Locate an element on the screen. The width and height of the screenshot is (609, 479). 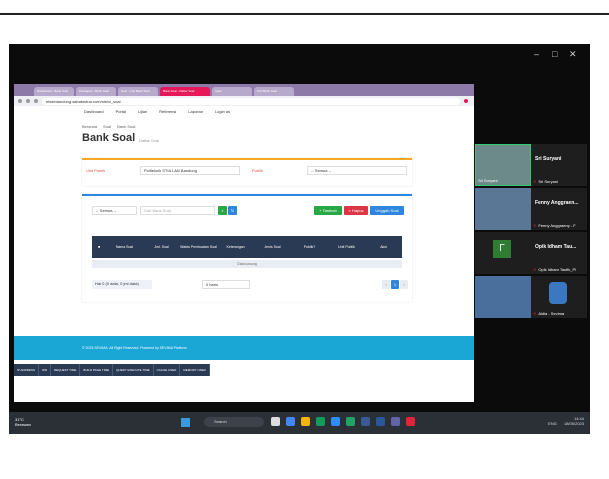
teams-icon is located at coordinates (395, 421).